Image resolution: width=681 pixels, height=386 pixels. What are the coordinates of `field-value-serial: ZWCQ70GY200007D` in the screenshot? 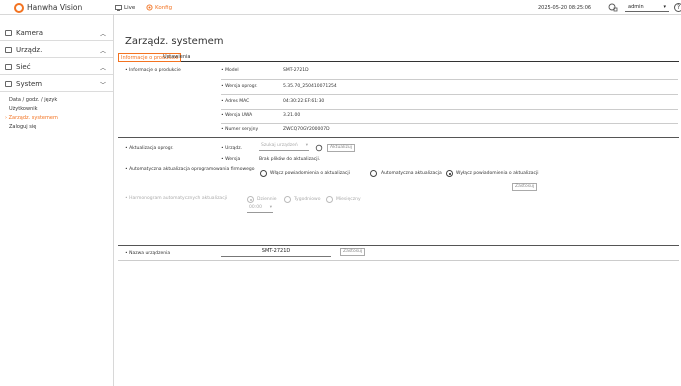 It's located at (306, 129).